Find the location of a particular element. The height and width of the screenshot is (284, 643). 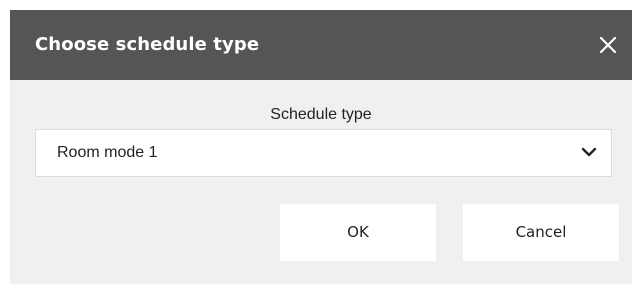

close-button is located at coordinates (608, 45).